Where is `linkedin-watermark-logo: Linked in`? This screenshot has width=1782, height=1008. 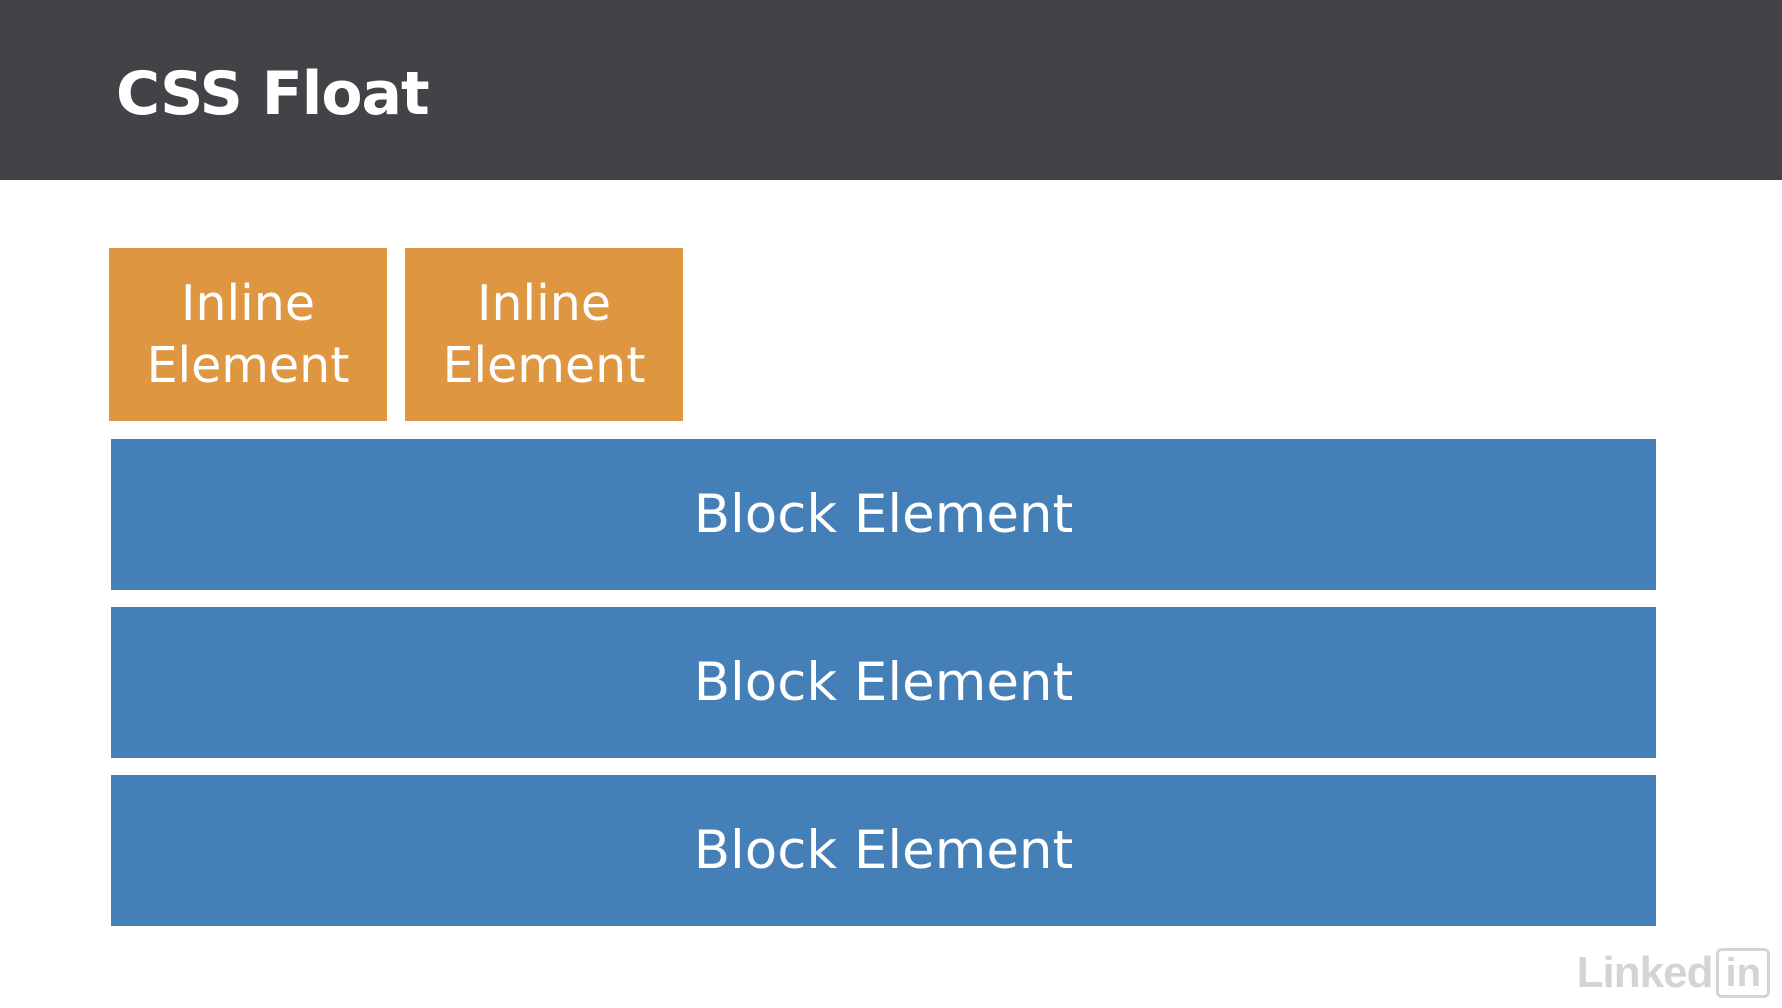
linkedin-watermark-logo: Linked in is located at coordinates (1673, 973).